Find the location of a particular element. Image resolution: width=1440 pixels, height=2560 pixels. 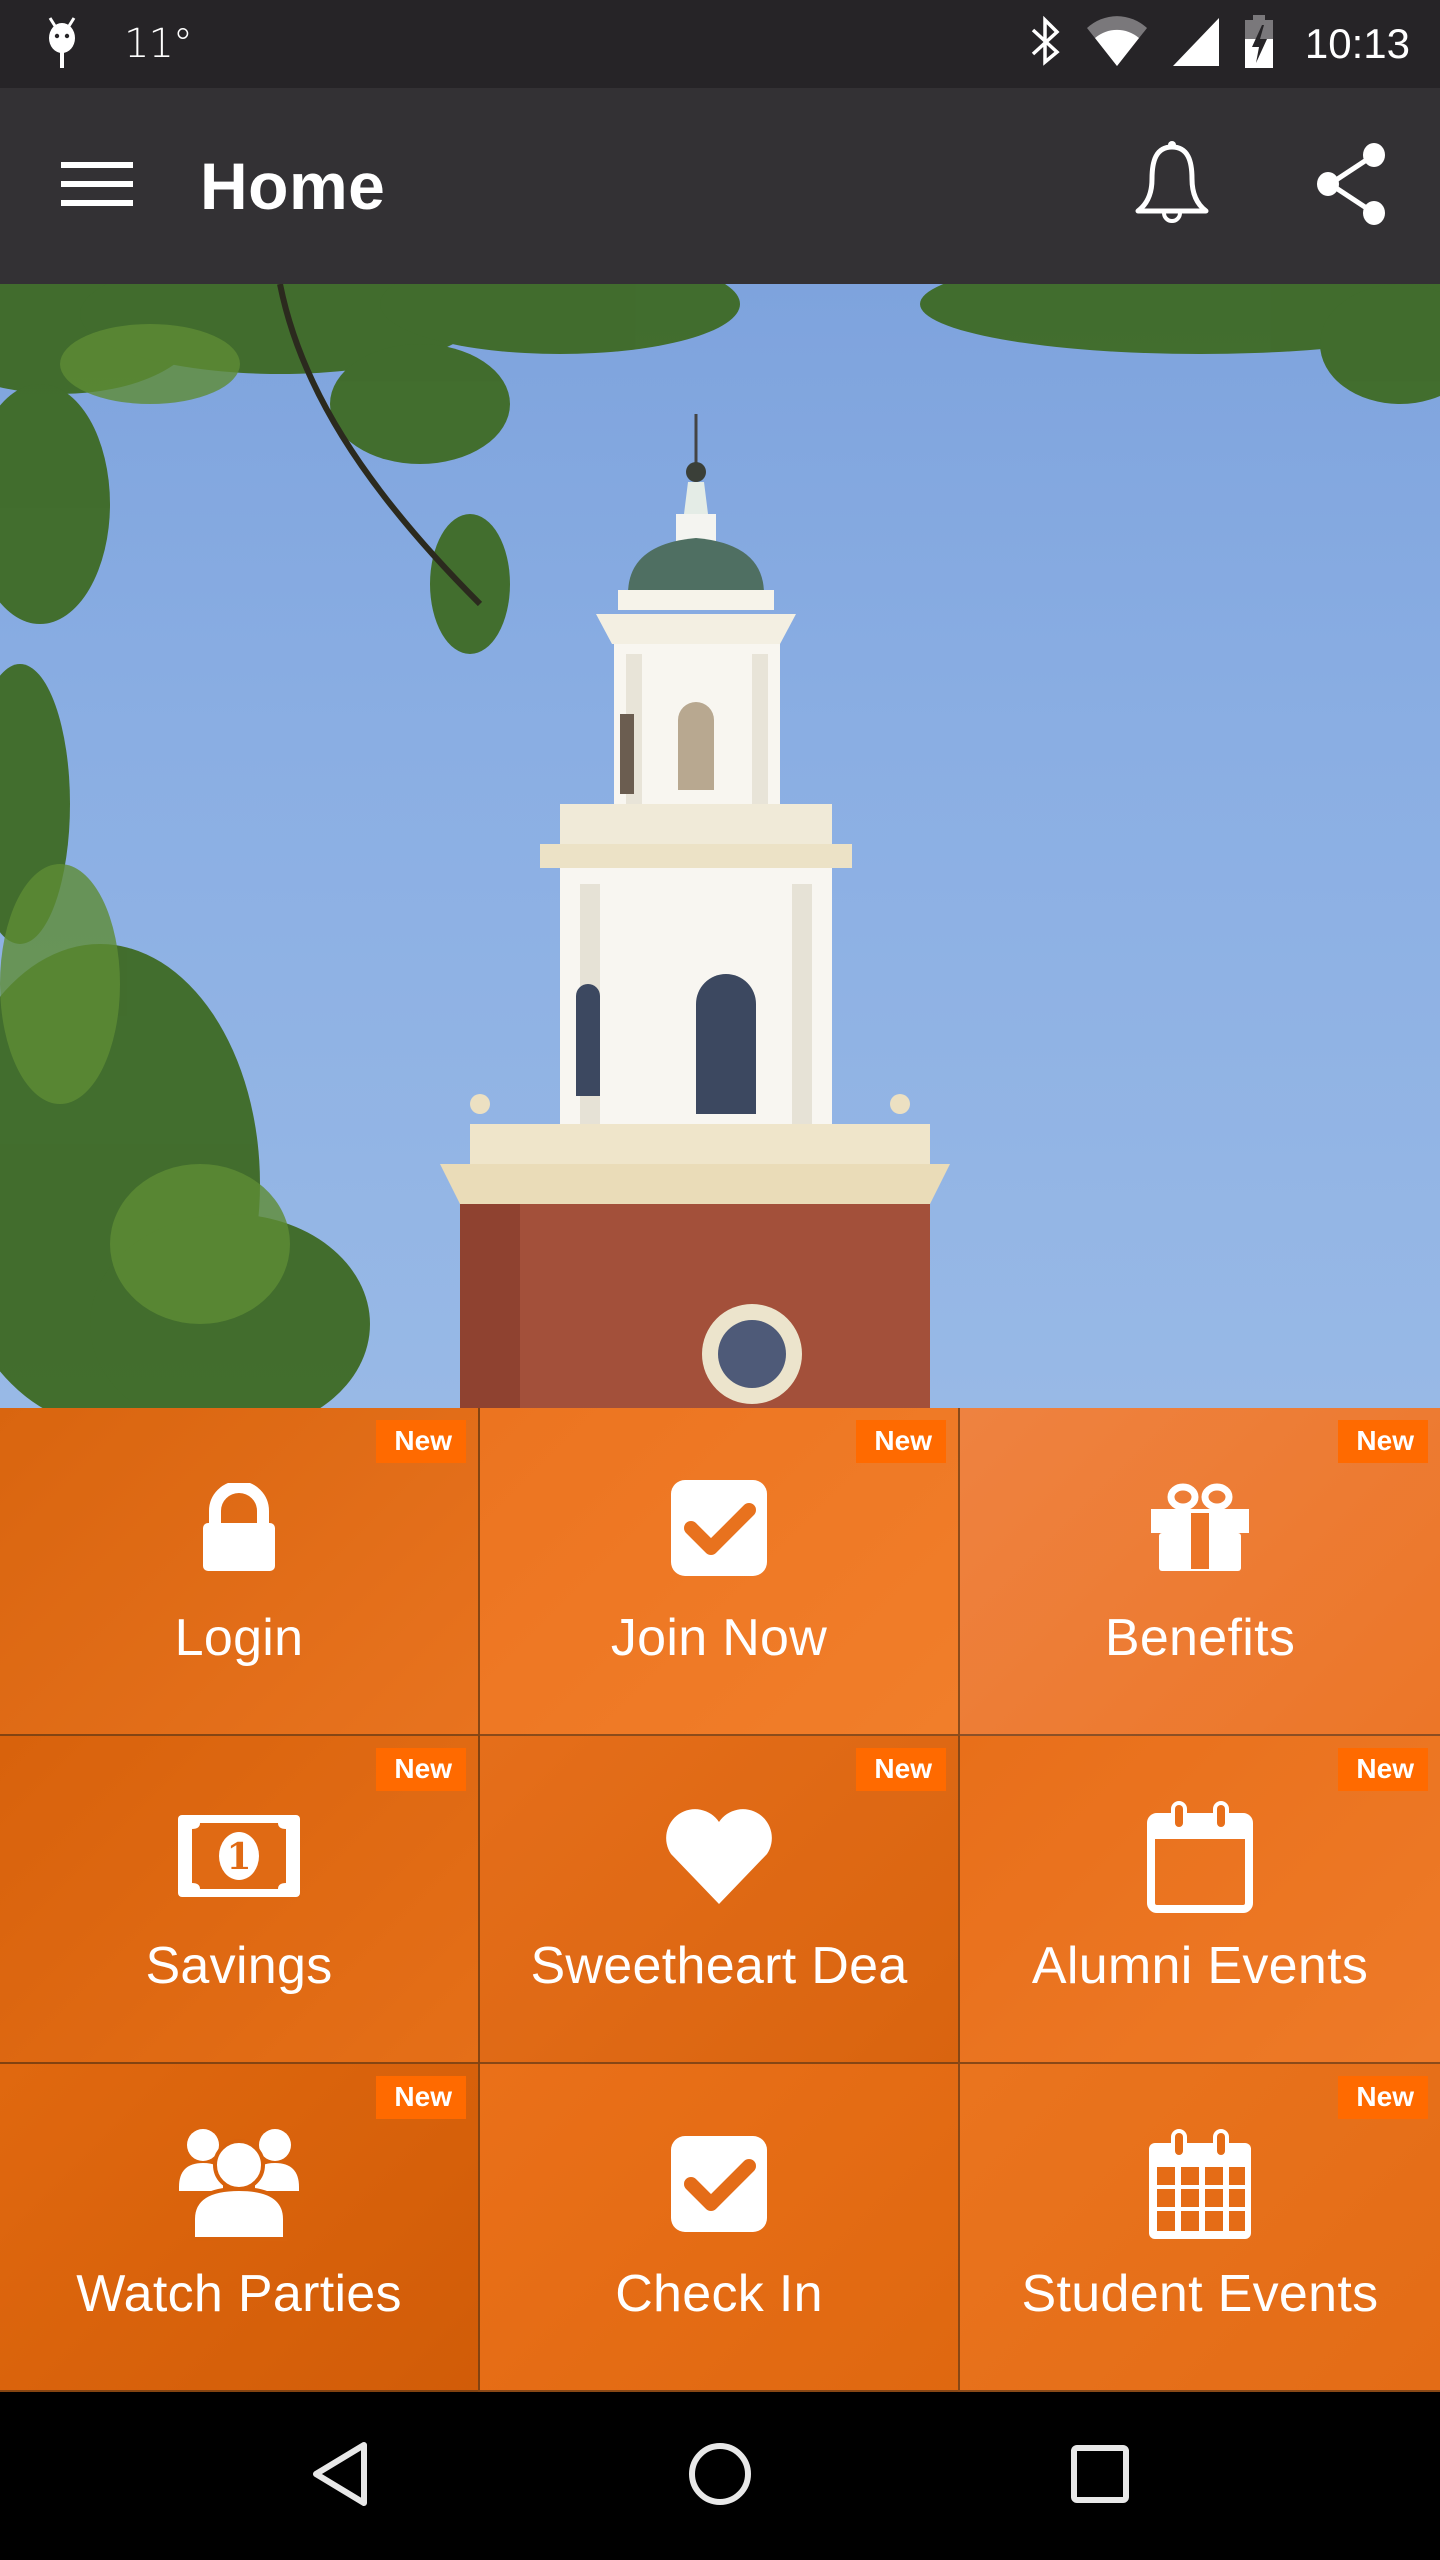

home-button is located at coordinates (720, 2476).